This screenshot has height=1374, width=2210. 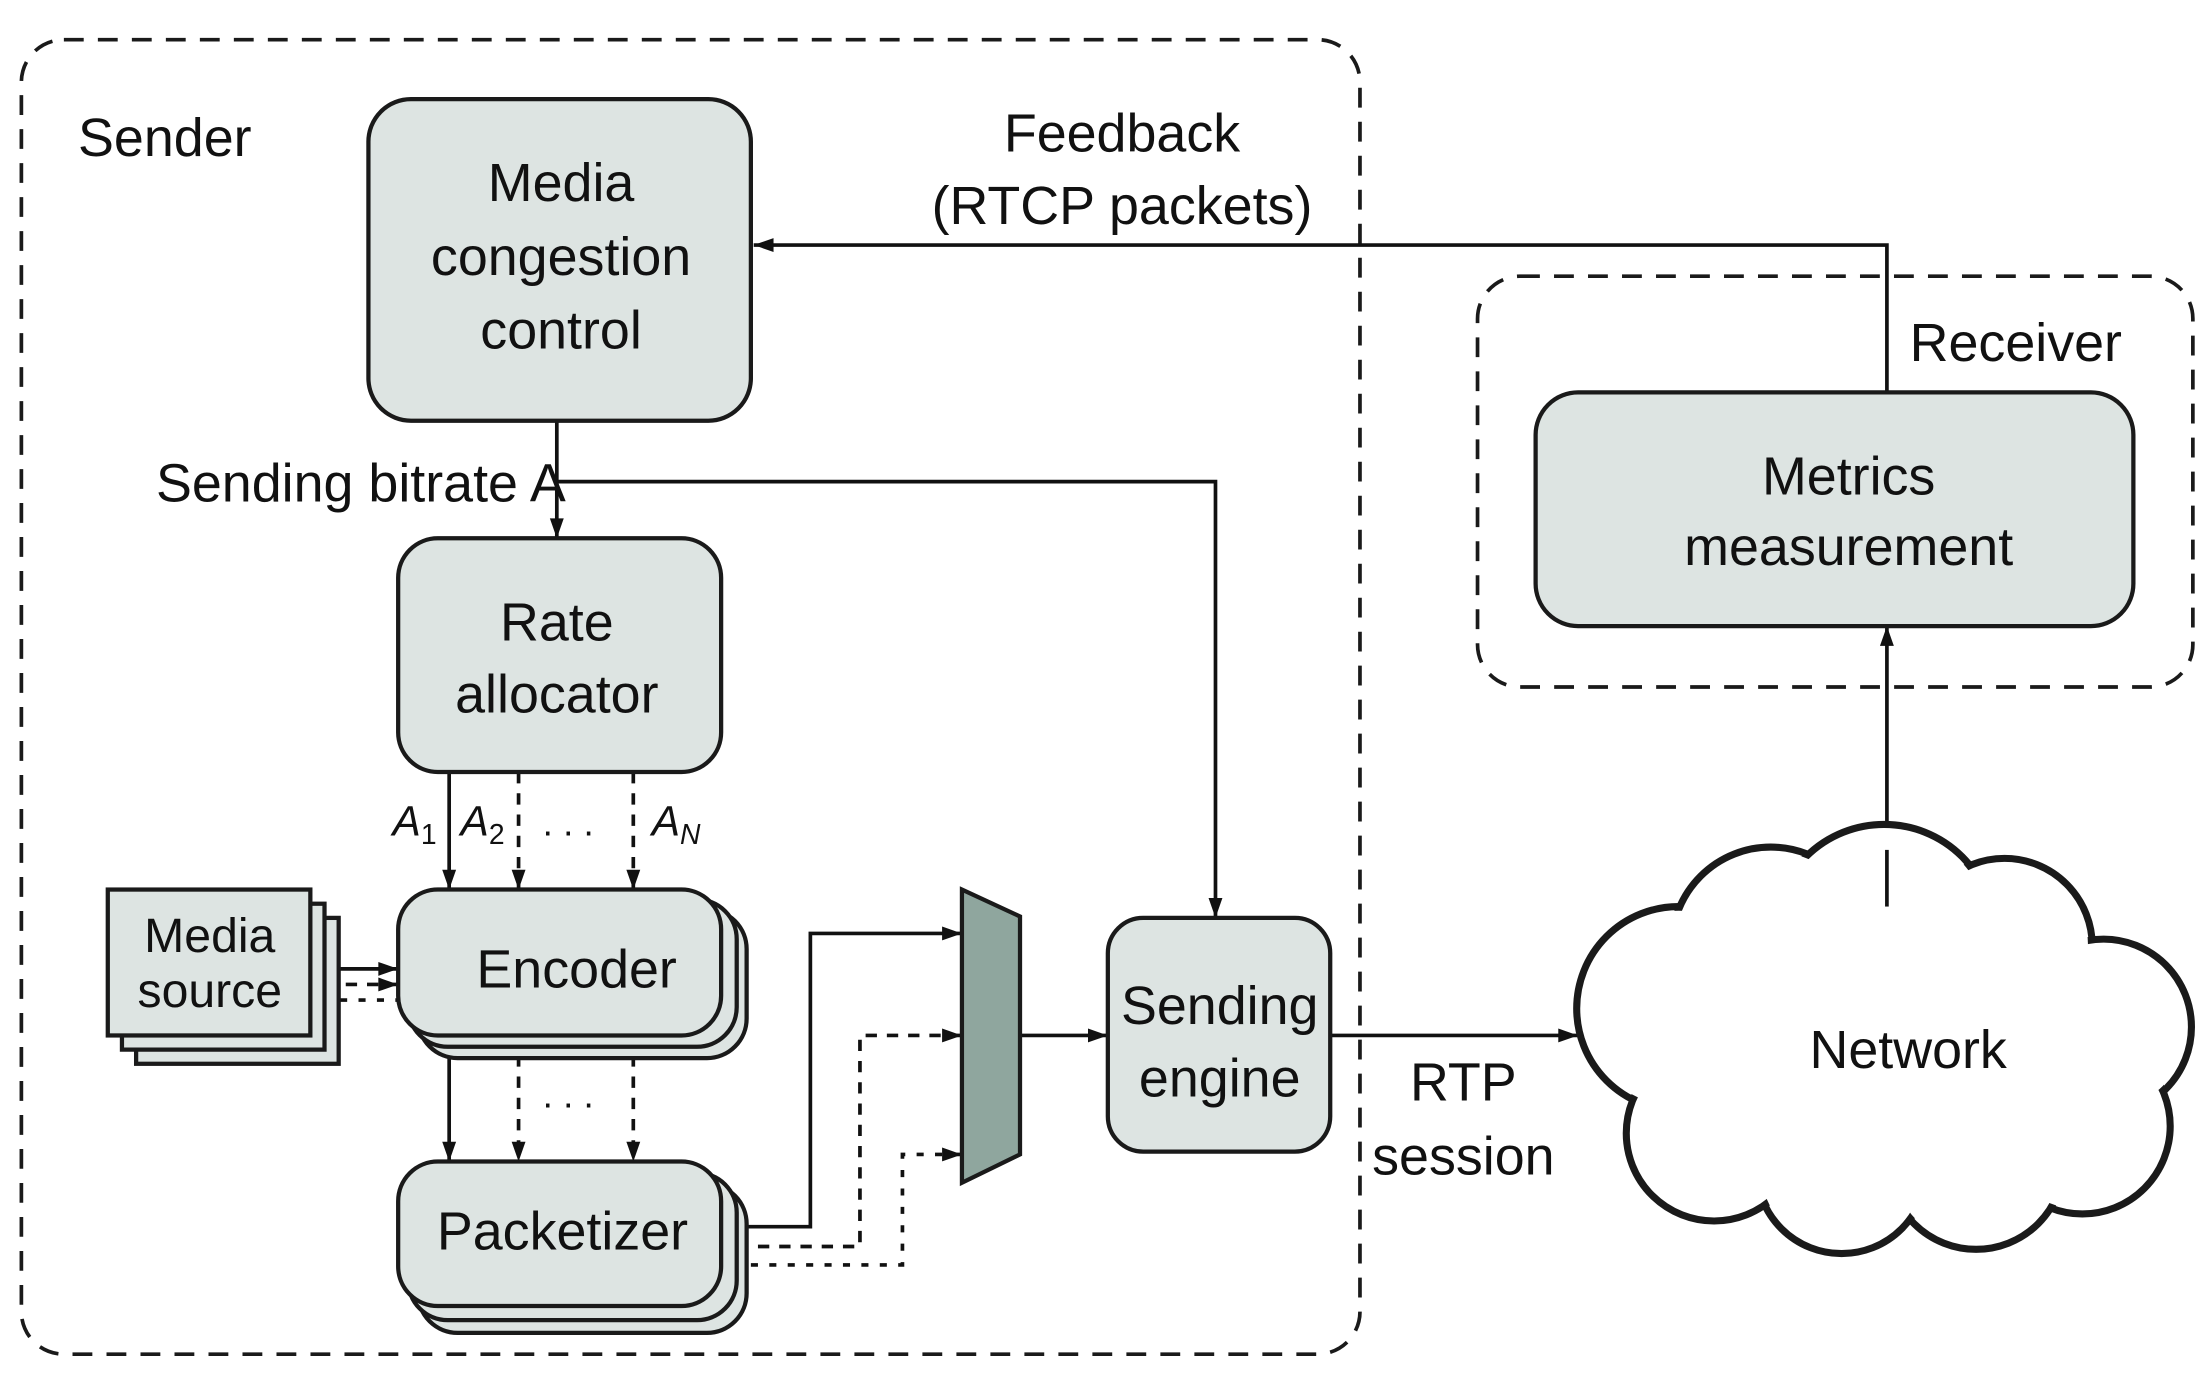 I want to click on media-source-block: Media source, so click(x=223, y=976).